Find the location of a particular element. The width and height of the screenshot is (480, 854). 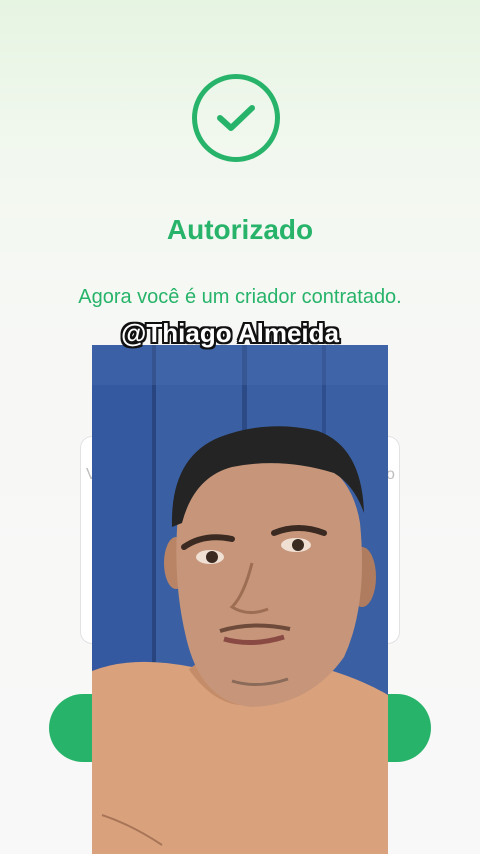

checkmark-icon is located at coordinates (236, 118).